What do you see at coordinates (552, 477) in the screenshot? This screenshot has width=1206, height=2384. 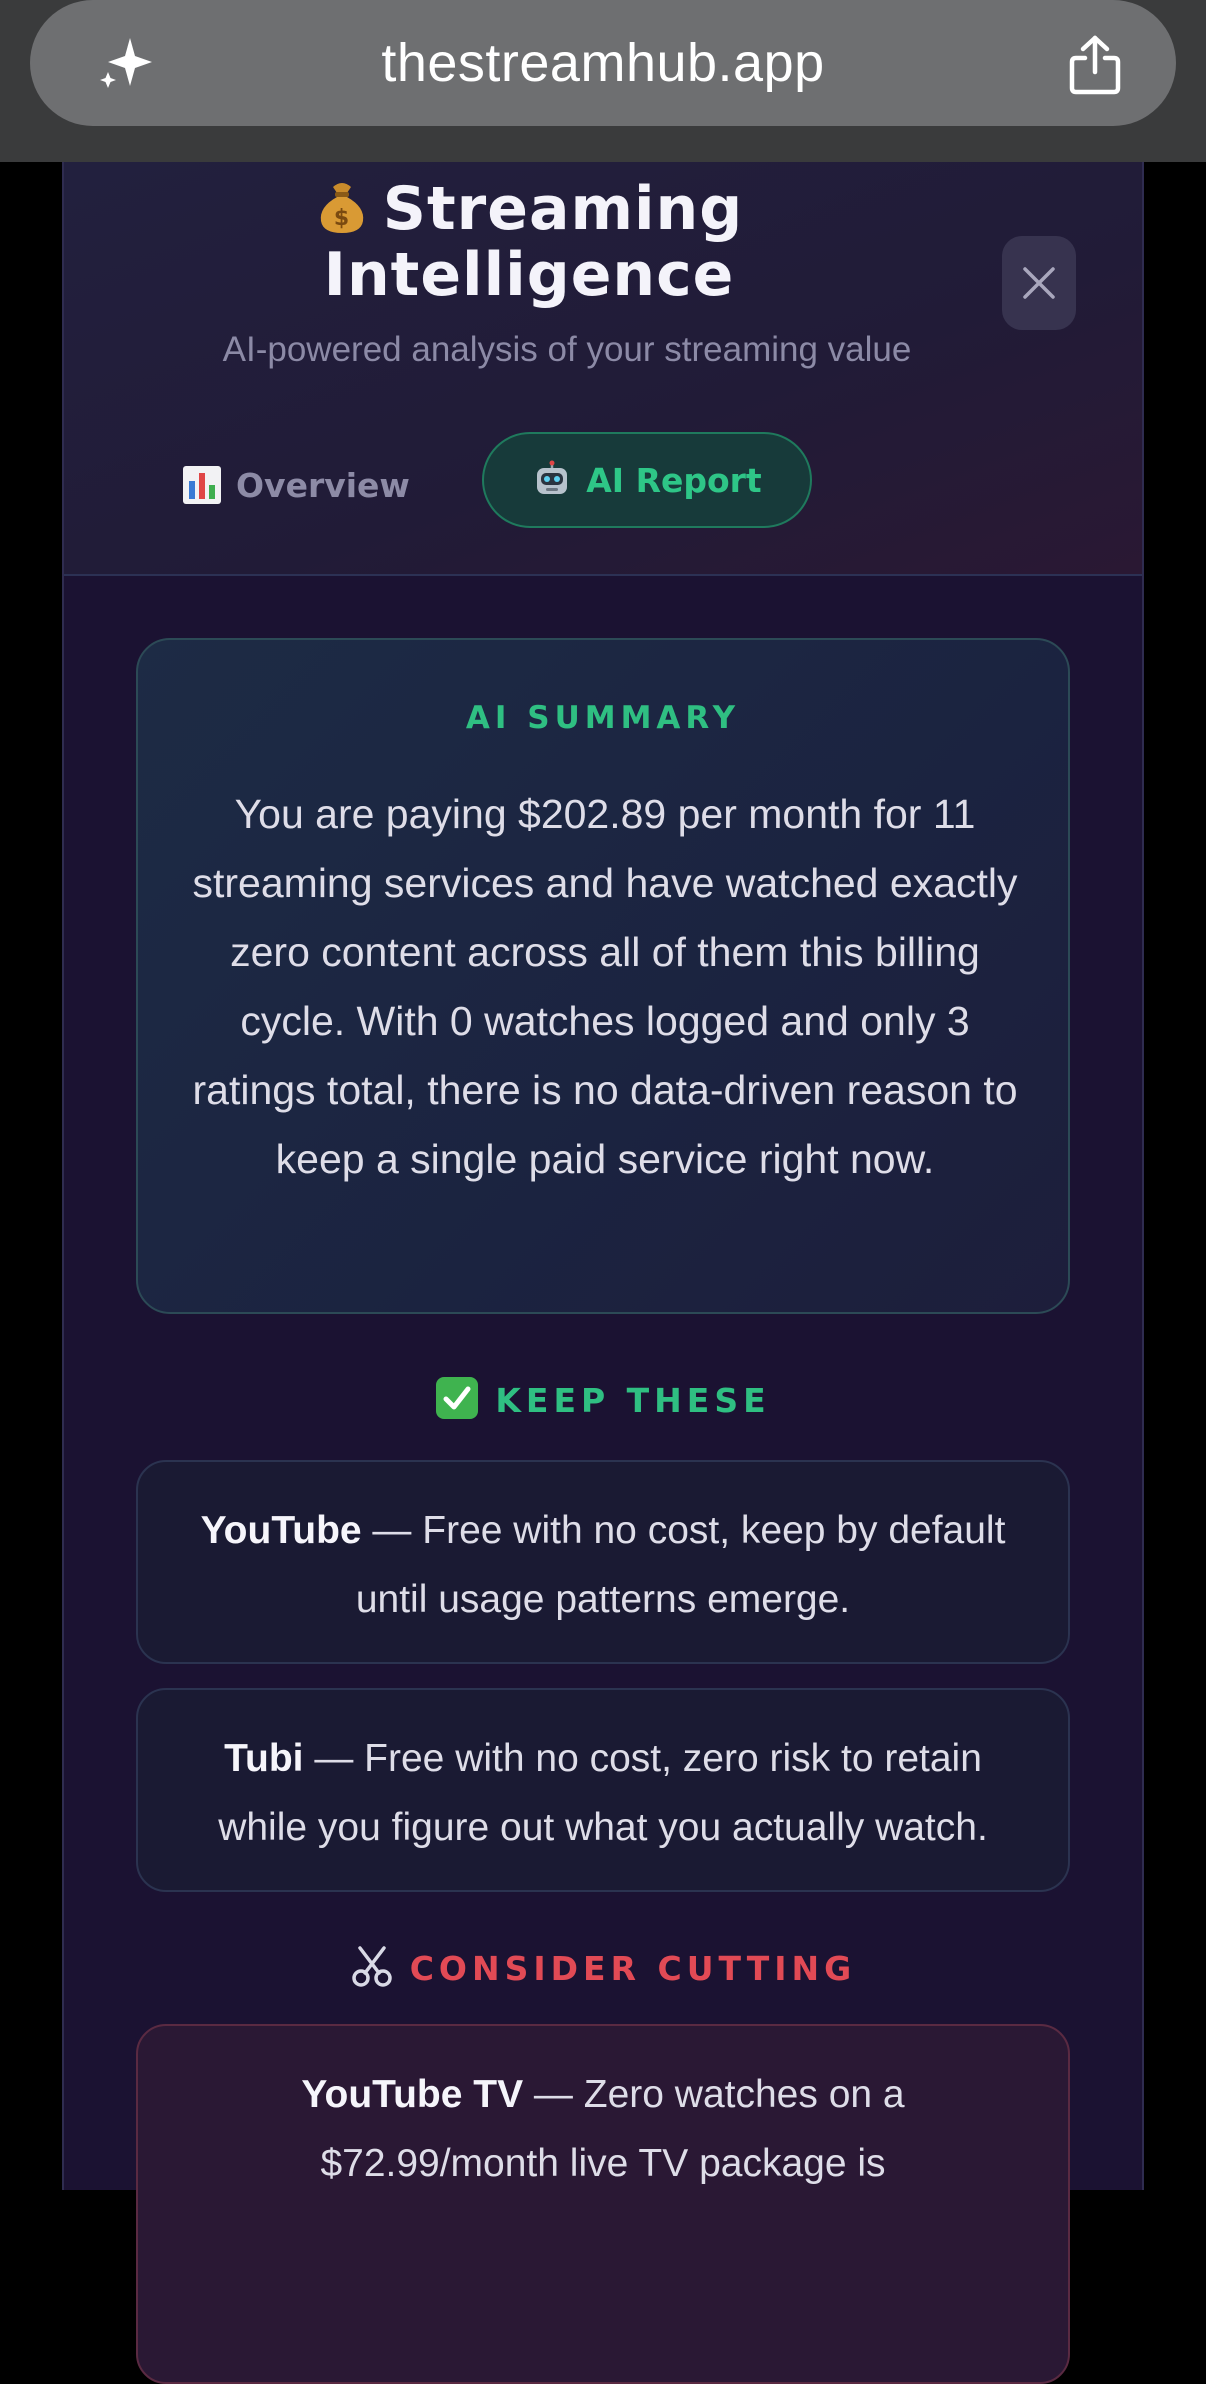 I see `robot-icon` at bounding box center [552, 477].